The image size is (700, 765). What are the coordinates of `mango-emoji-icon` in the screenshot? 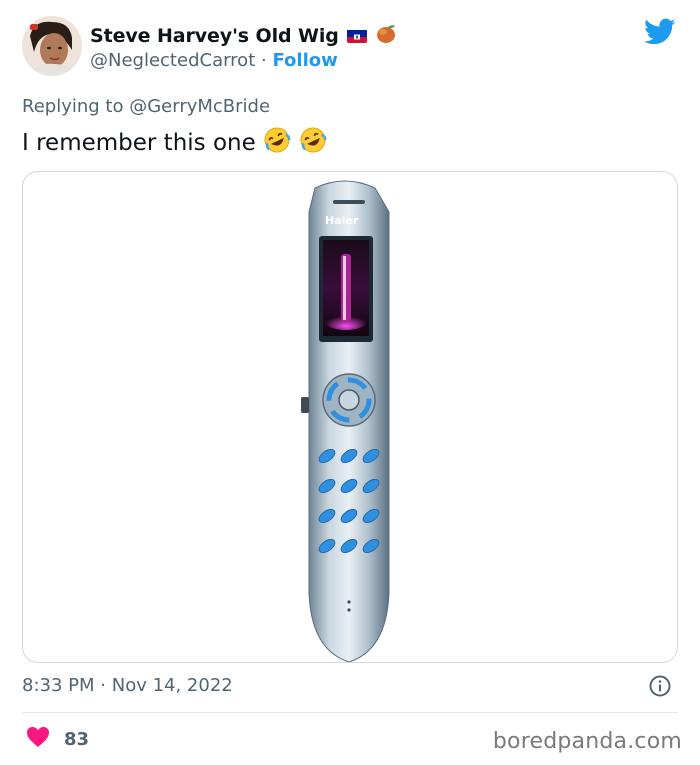 It's located at (386, 36).